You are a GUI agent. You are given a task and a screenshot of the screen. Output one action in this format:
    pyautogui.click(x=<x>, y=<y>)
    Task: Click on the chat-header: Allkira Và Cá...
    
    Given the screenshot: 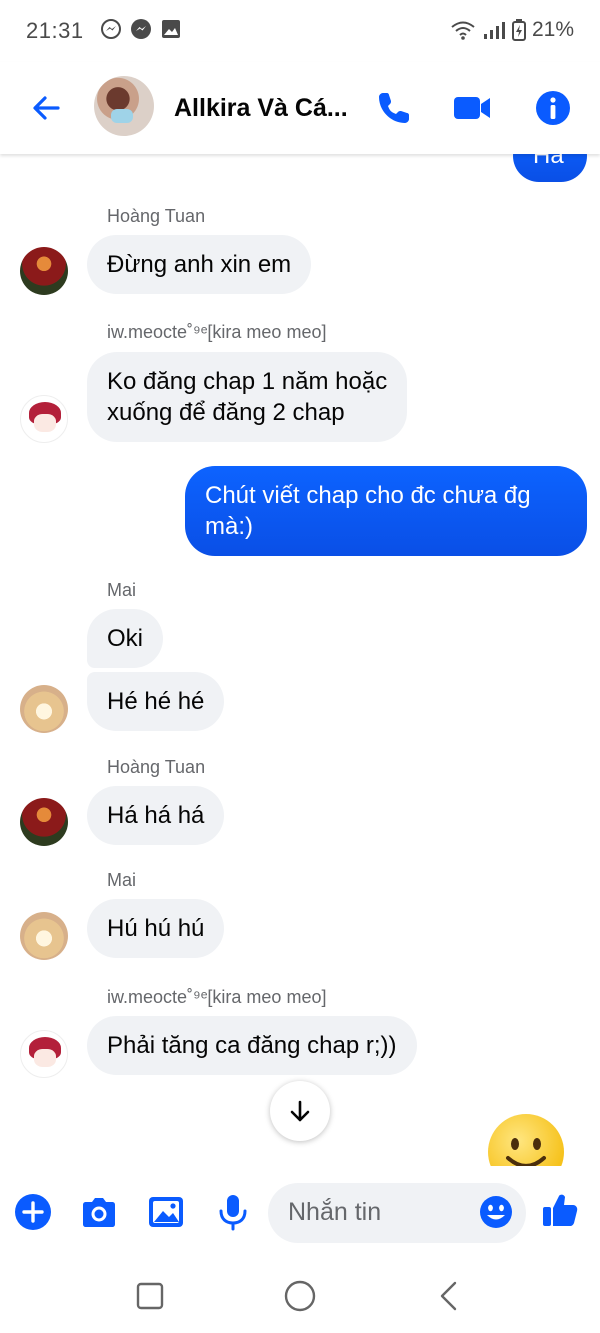 What is the action you would take?
    pyautogui.click(x=300, y=108)
    